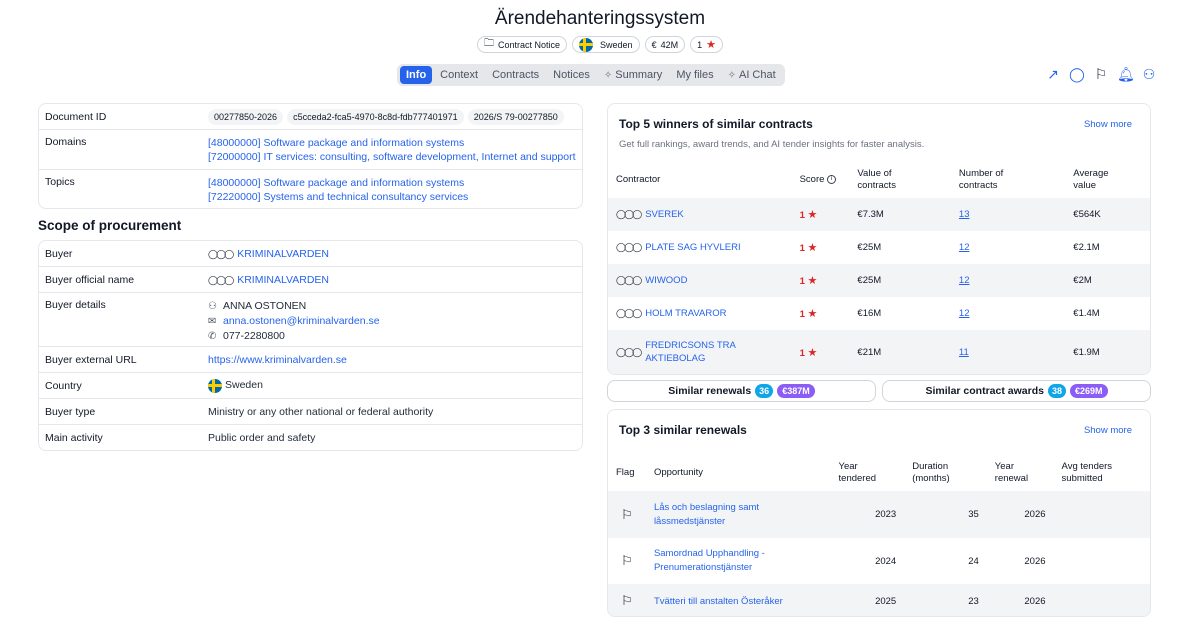 This screenshot has height=628, width=1200. I want to click on user-icon: ⚇, so click(212, 306).